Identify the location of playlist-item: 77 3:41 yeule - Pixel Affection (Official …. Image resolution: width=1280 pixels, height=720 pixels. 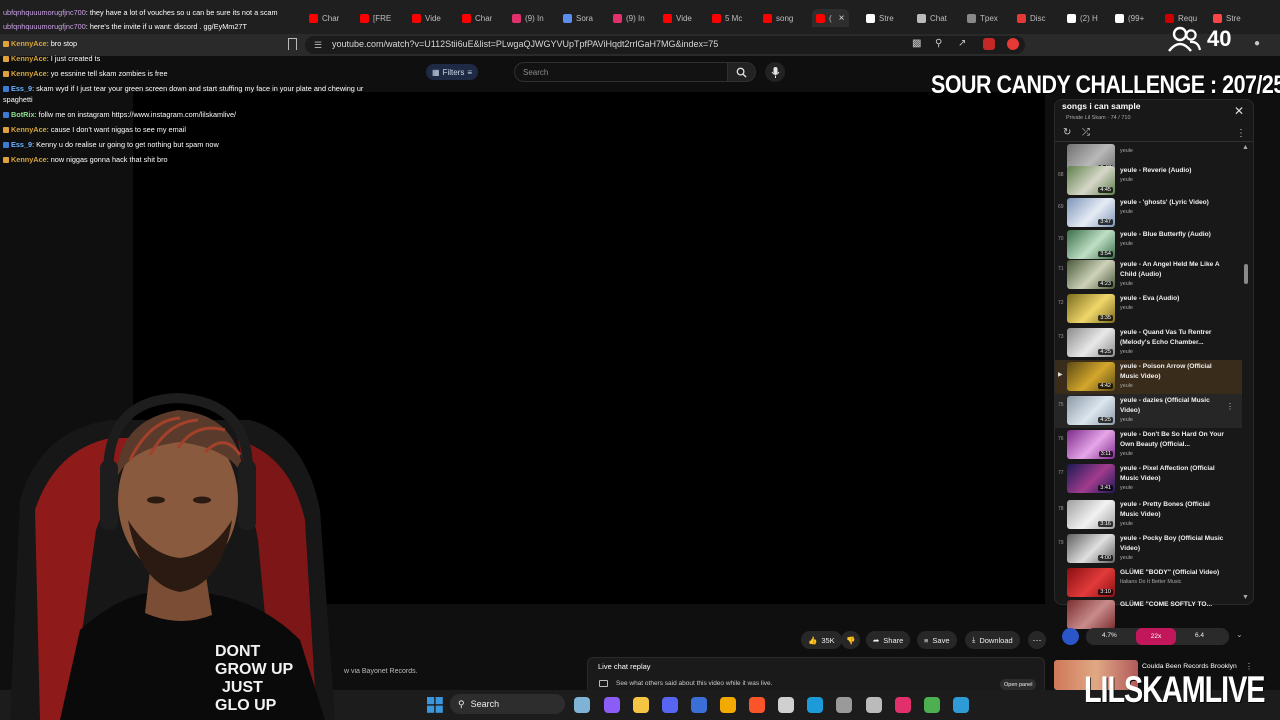
(1148, 479).